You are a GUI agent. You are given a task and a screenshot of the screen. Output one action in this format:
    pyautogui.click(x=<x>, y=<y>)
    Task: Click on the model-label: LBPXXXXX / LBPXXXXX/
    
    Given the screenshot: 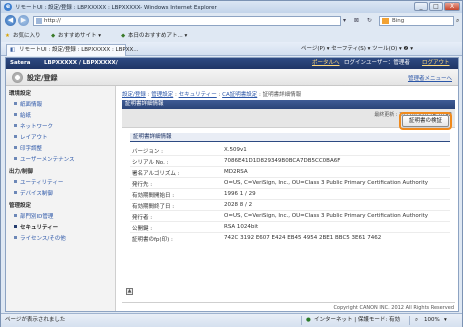 What is the action you would take?
    pyautogui.click(x=81, y=63)
    